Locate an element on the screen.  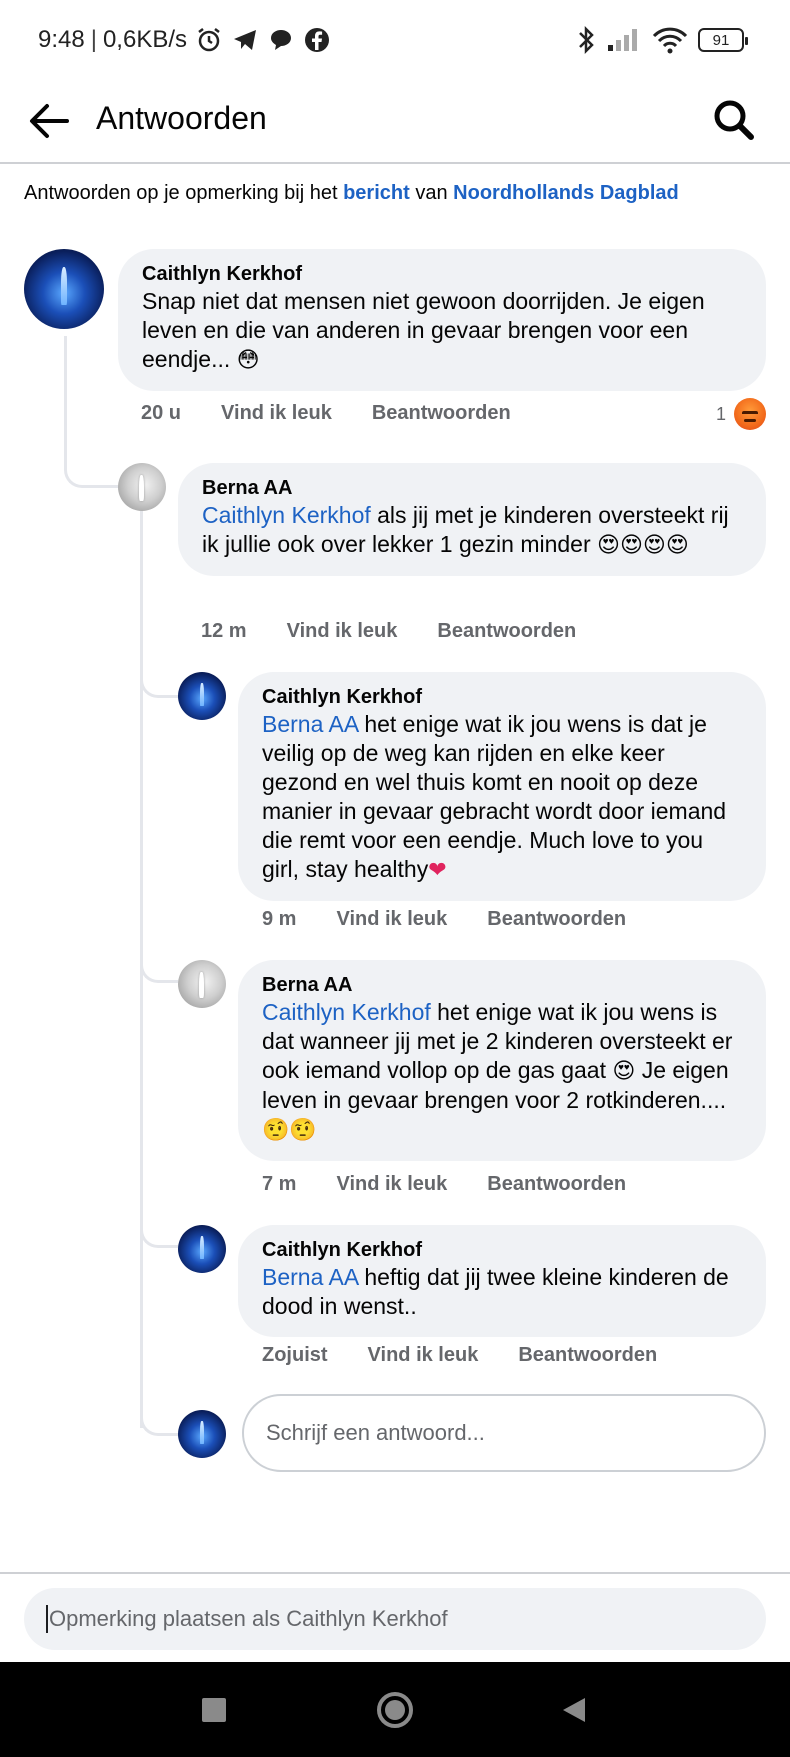
page-link: Noordhollands Dagblad is located at coordinates (566, 193).